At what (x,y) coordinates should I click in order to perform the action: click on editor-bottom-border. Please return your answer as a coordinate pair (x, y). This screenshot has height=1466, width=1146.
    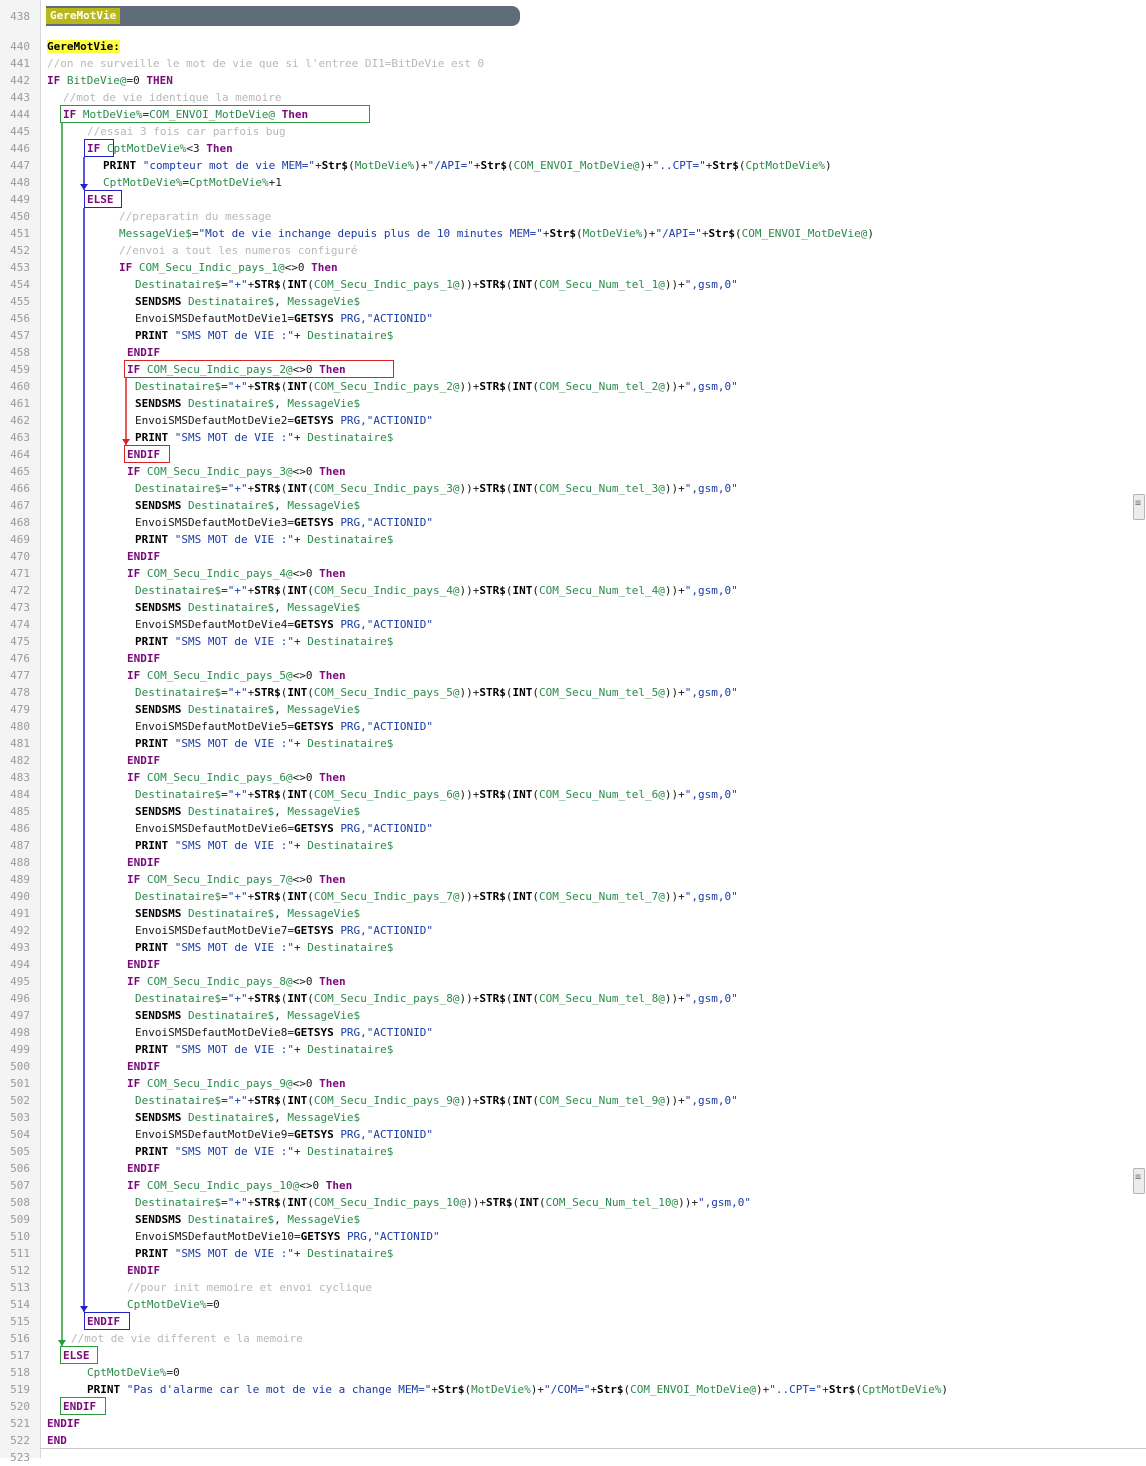
    Looking at the image, I should click on (593, 1448).